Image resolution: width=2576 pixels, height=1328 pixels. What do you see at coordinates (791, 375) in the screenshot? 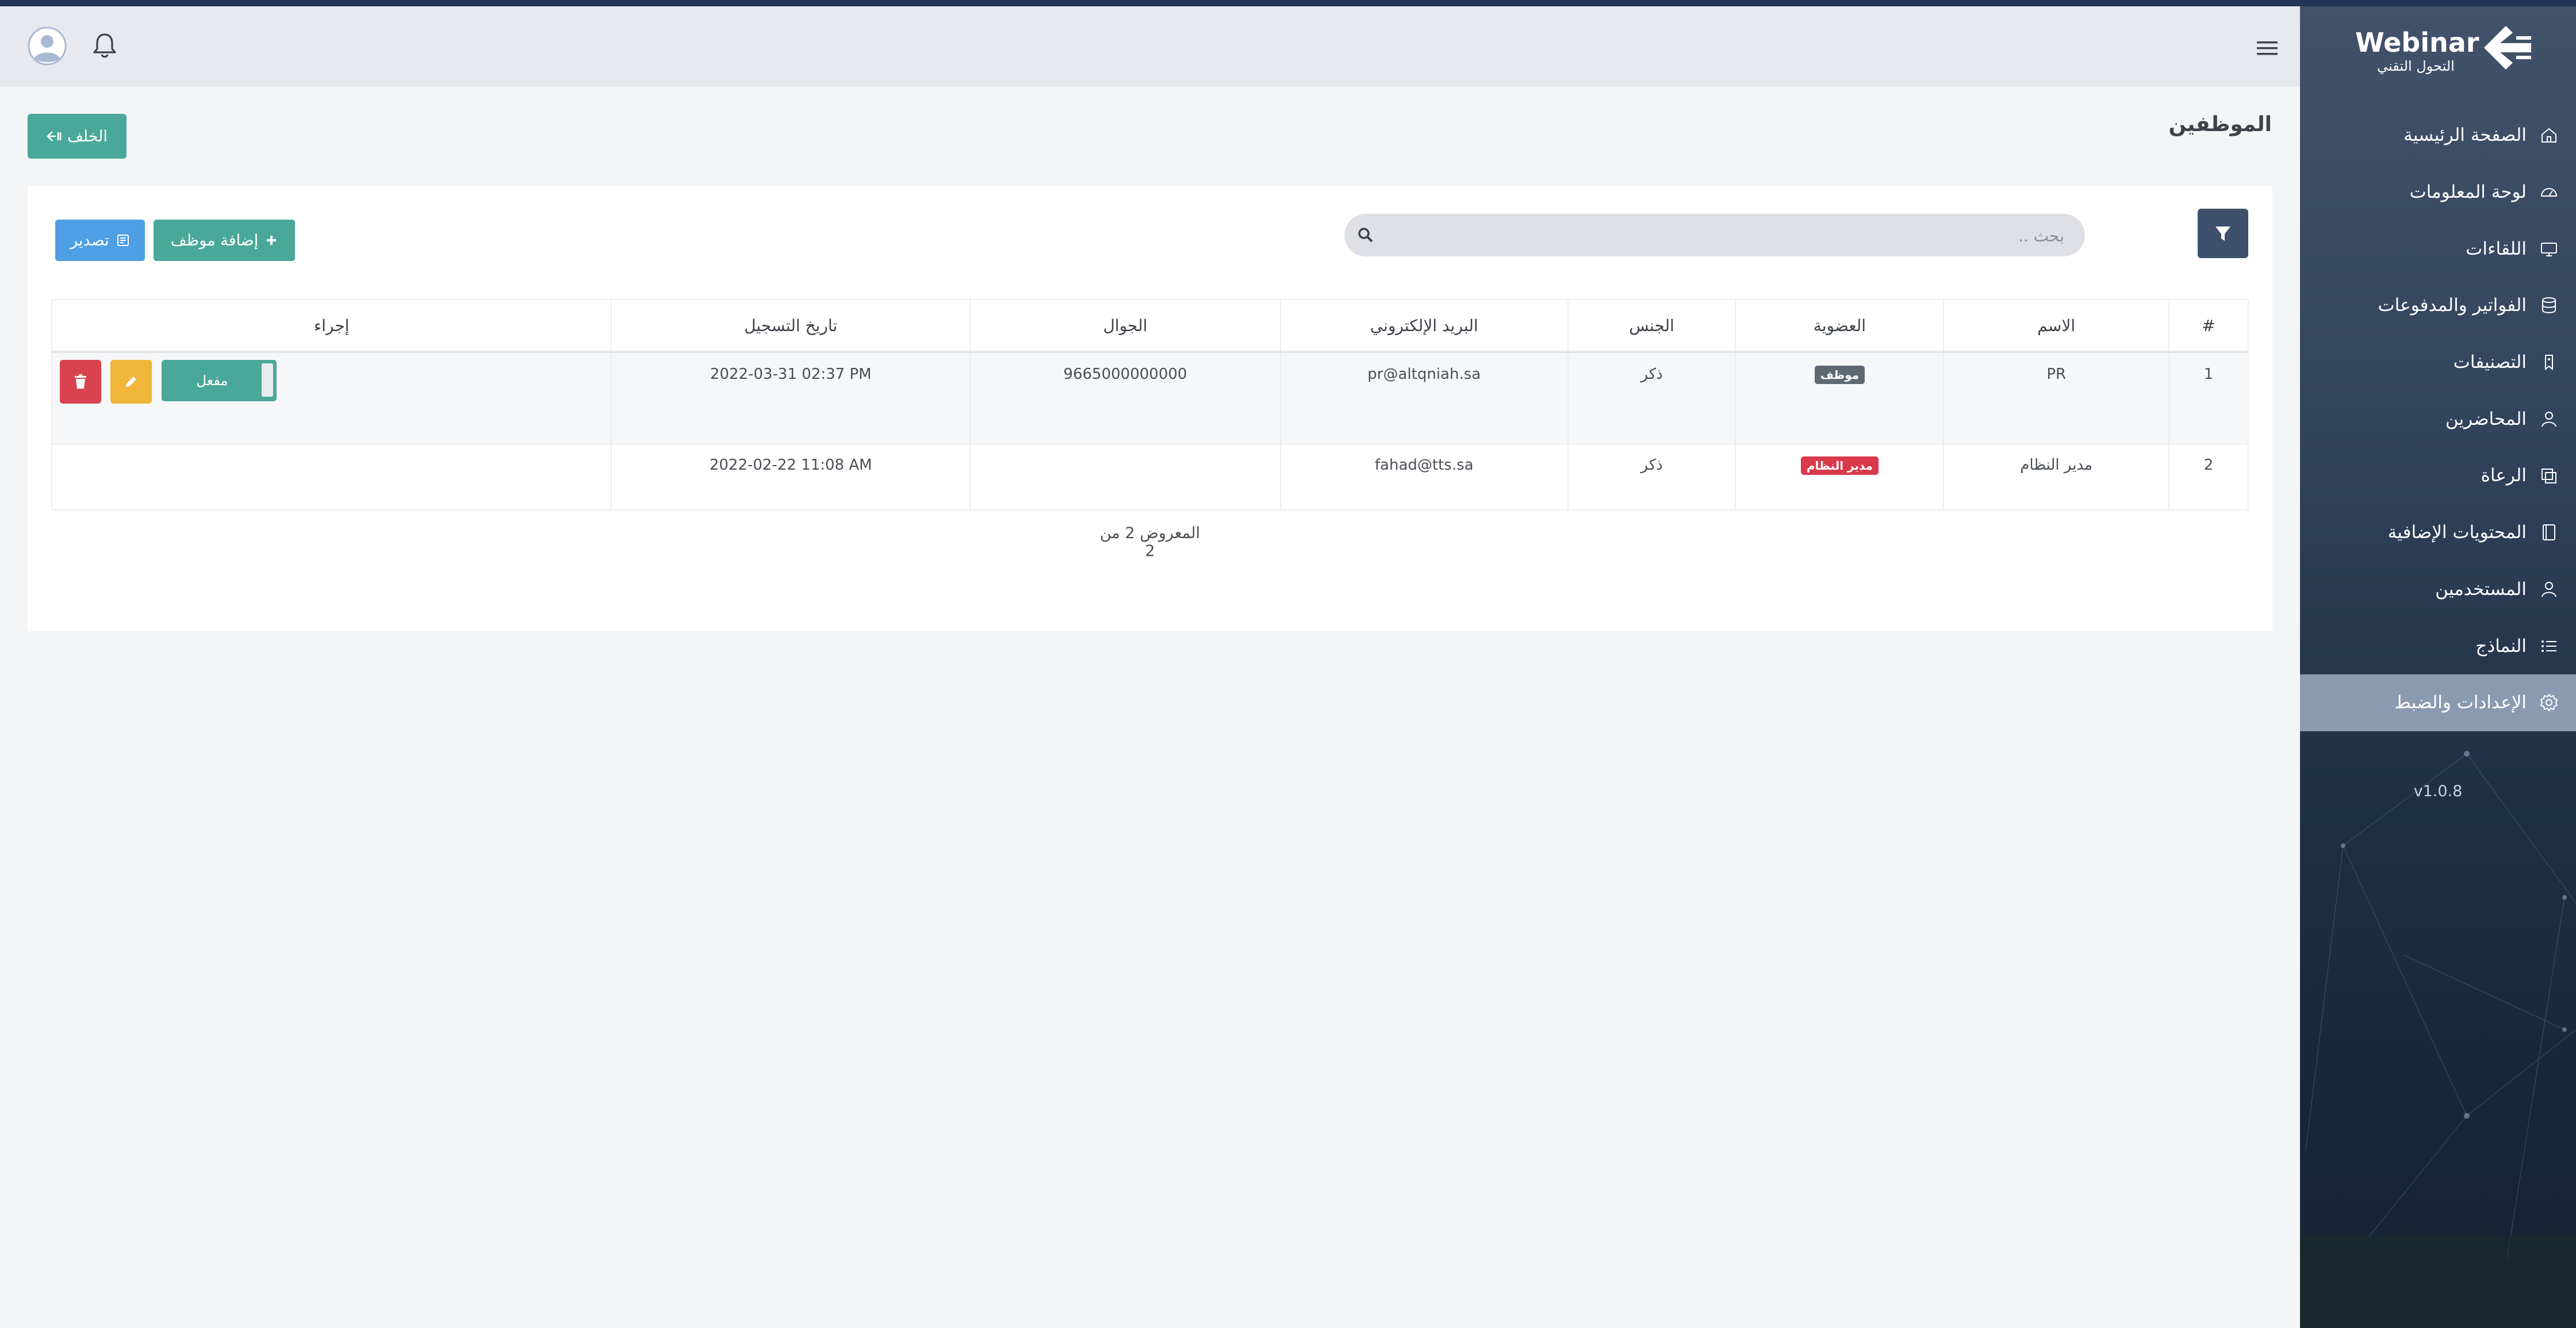
I see `registered-date: 2022-03-31 02:37 PM` at bounding box center [791, 375].